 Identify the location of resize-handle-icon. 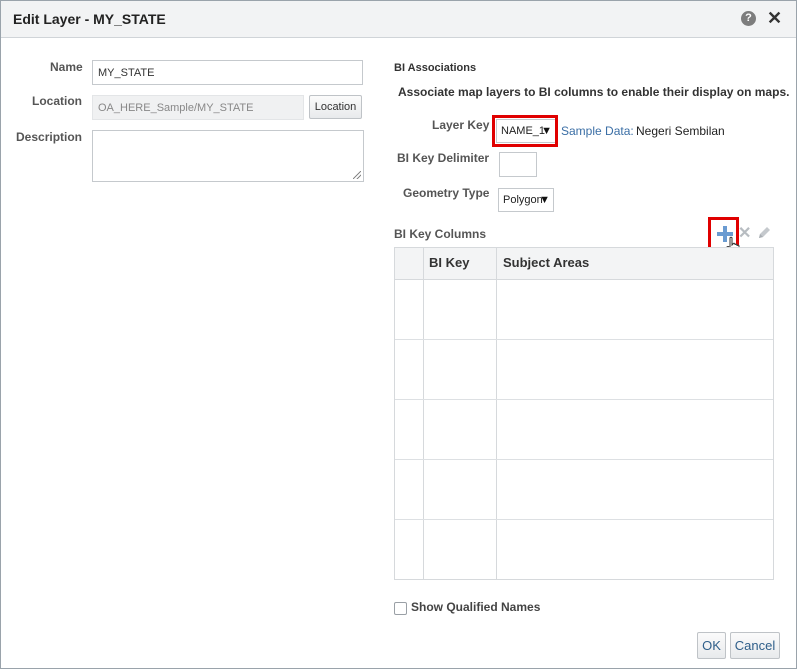
(357, 175).